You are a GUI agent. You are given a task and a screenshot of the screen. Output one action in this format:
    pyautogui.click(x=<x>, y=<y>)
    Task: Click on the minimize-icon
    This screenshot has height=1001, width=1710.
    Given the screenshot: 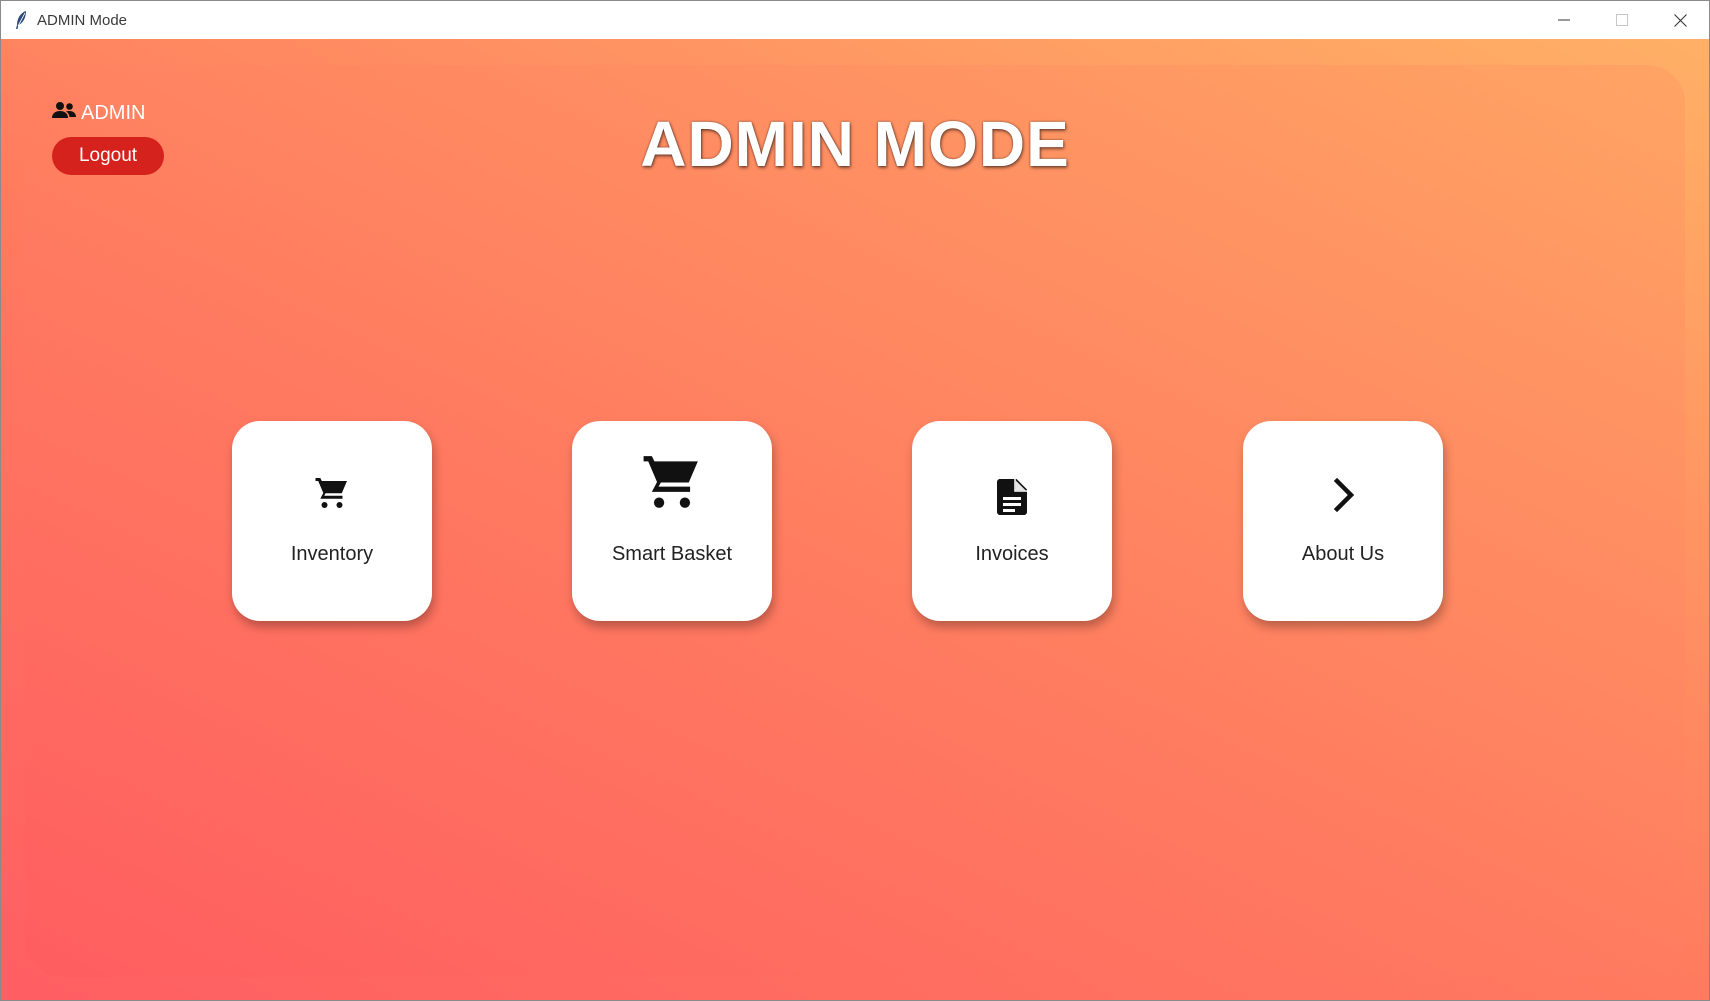 What is the action you would take?
    pyautogui.click(x=1564, y=20)
    